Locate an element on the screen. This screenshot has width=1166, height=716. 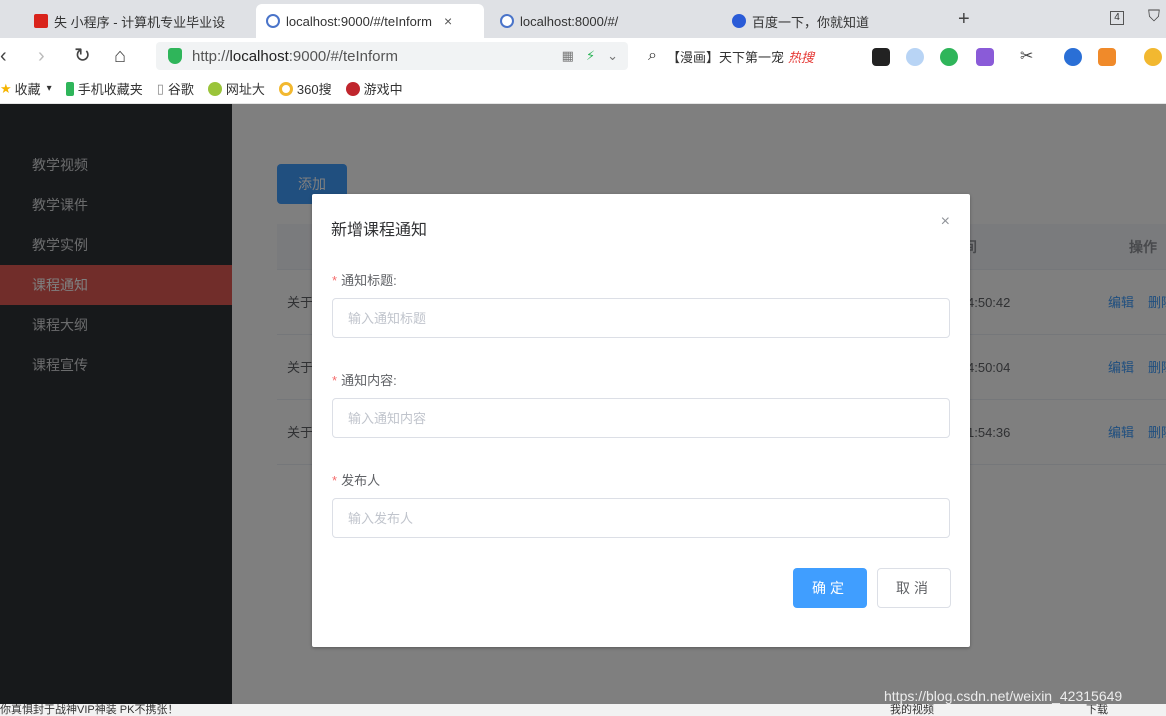
tab-localhost-8000: localhost:8000/#/ is located at coordinates (601, 21).